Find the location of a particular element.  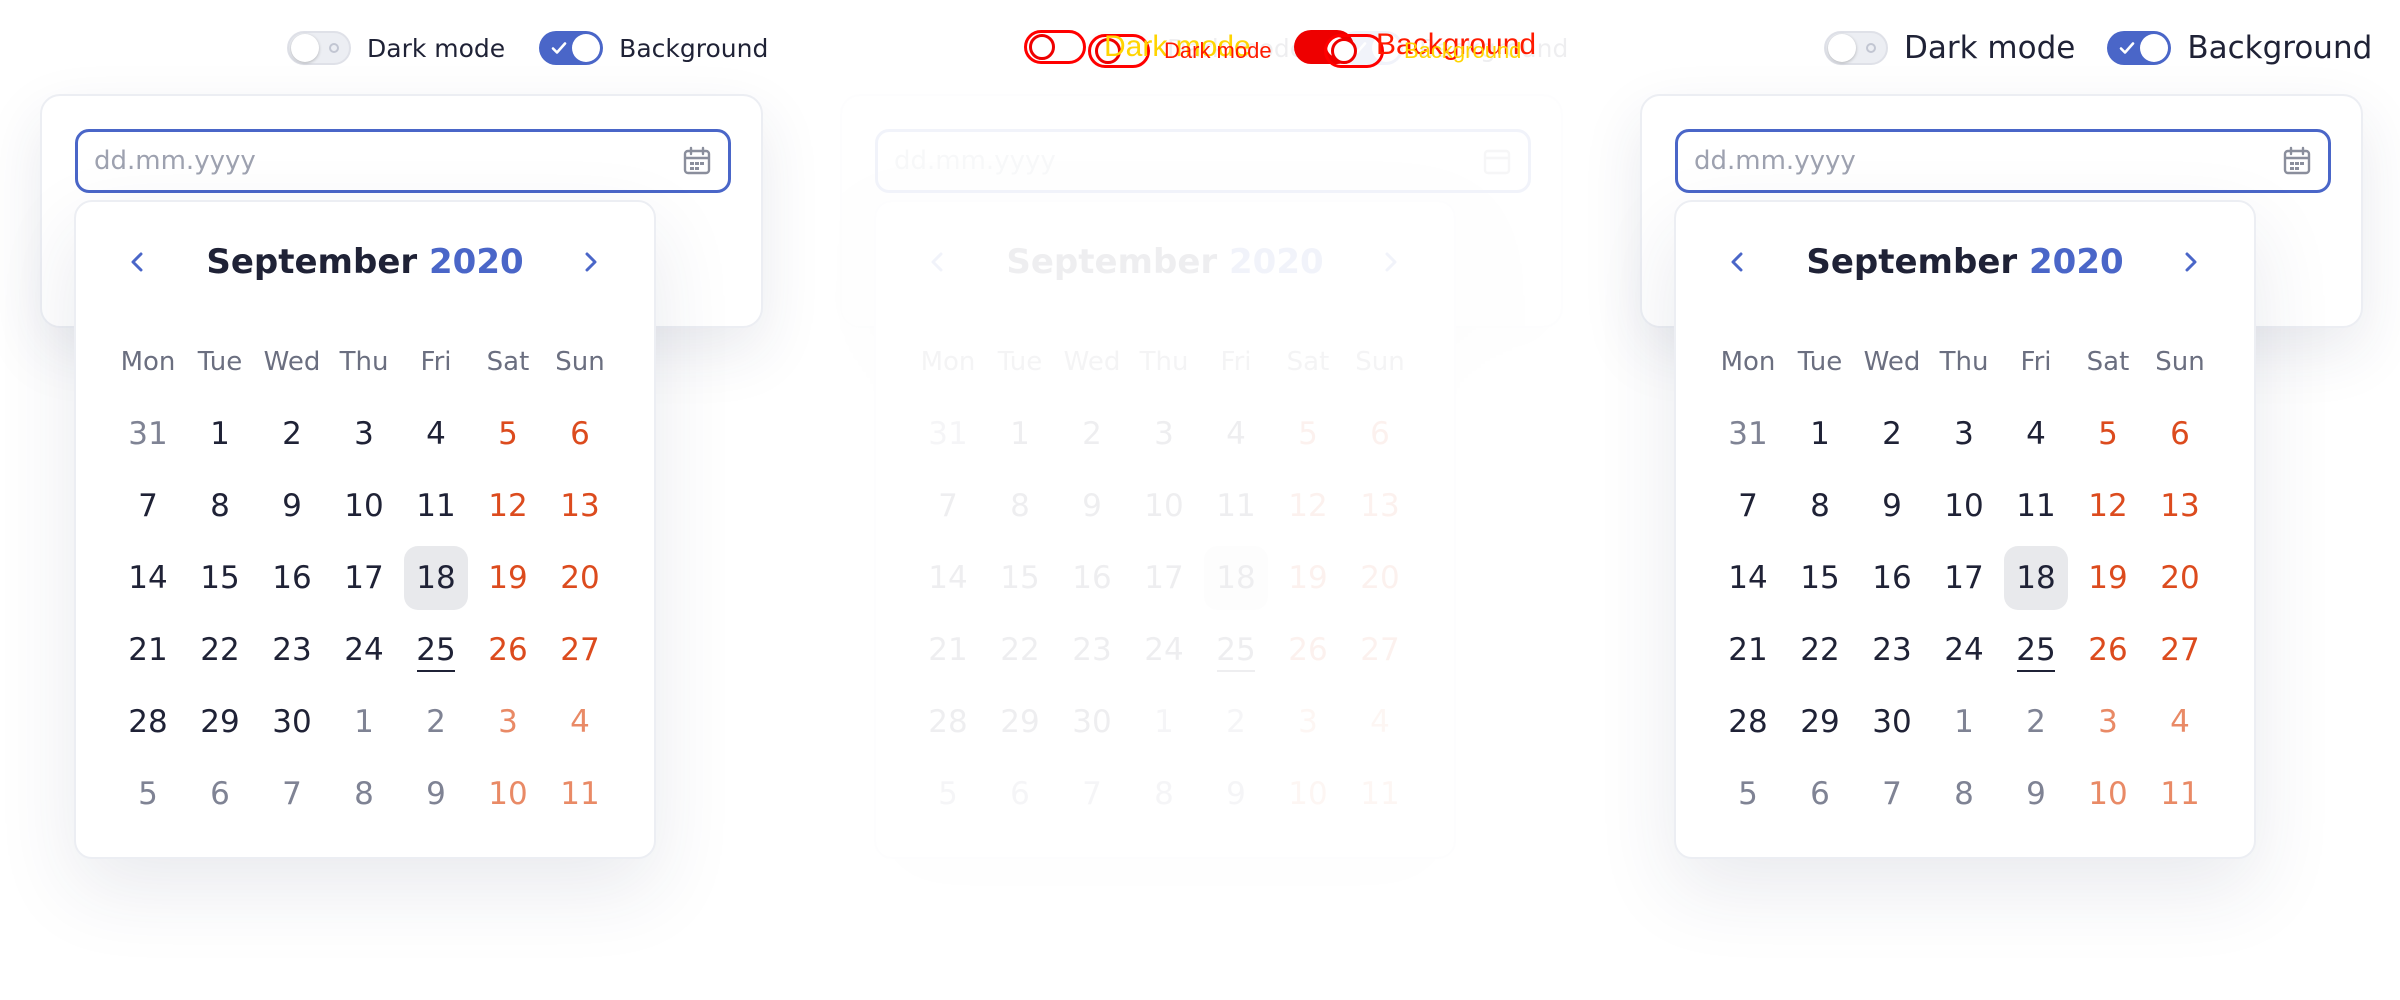

dark-mode-toggle: Dark mode is located at coordinates (396, 48).